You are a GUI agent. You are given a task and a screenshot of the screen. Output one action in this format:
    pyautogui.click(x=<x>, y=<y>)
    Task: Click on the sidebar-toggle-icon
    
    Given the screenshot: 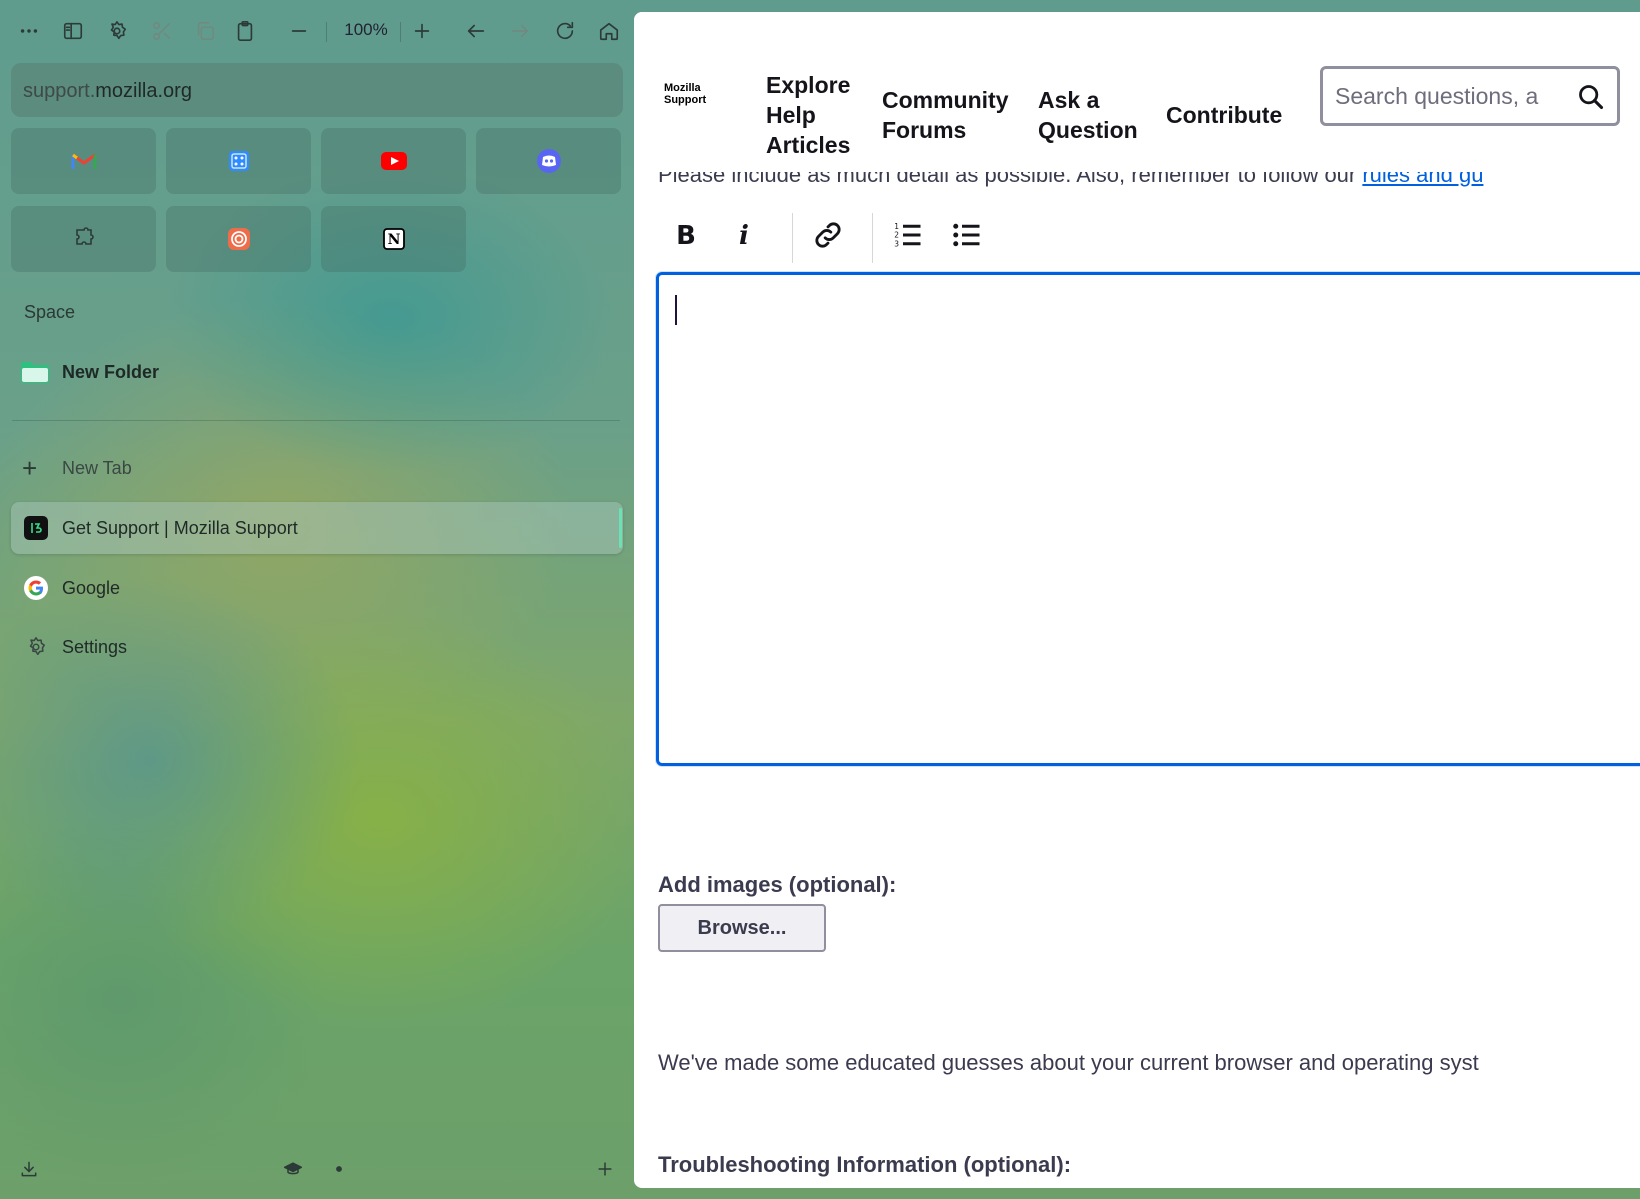 What is the action you would take?
    pyautogui.click(x=73, y=31)
    